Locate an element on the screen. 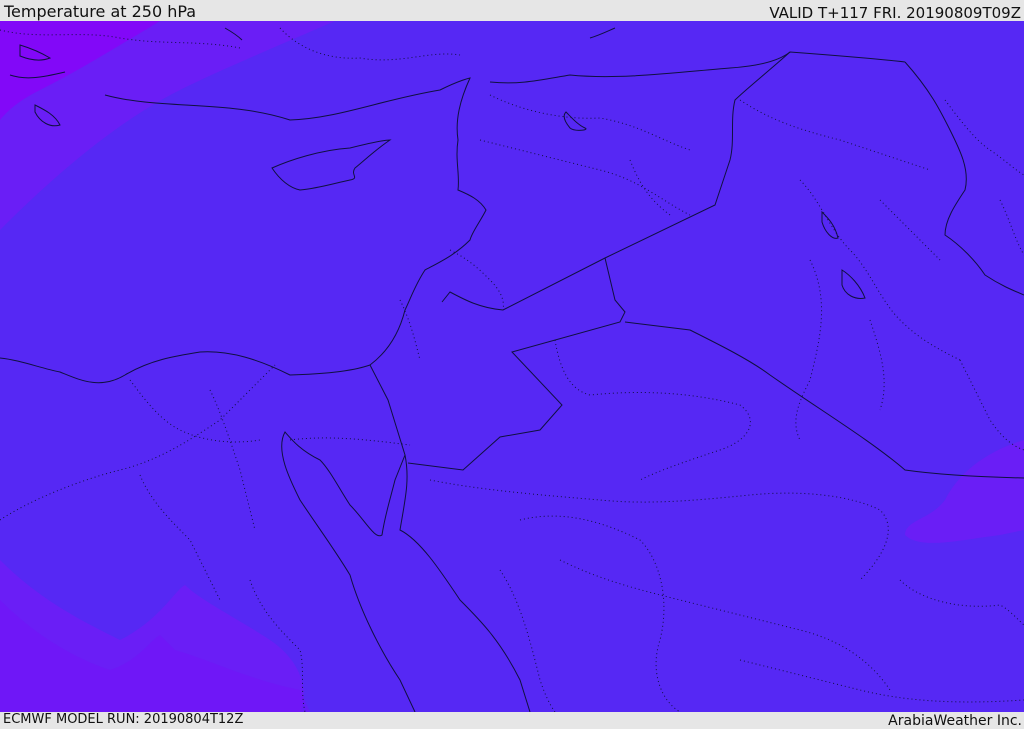  model-run-label: ECMWF MODEL RUN: 20190804T12Z is located at coordinates (123, 719).